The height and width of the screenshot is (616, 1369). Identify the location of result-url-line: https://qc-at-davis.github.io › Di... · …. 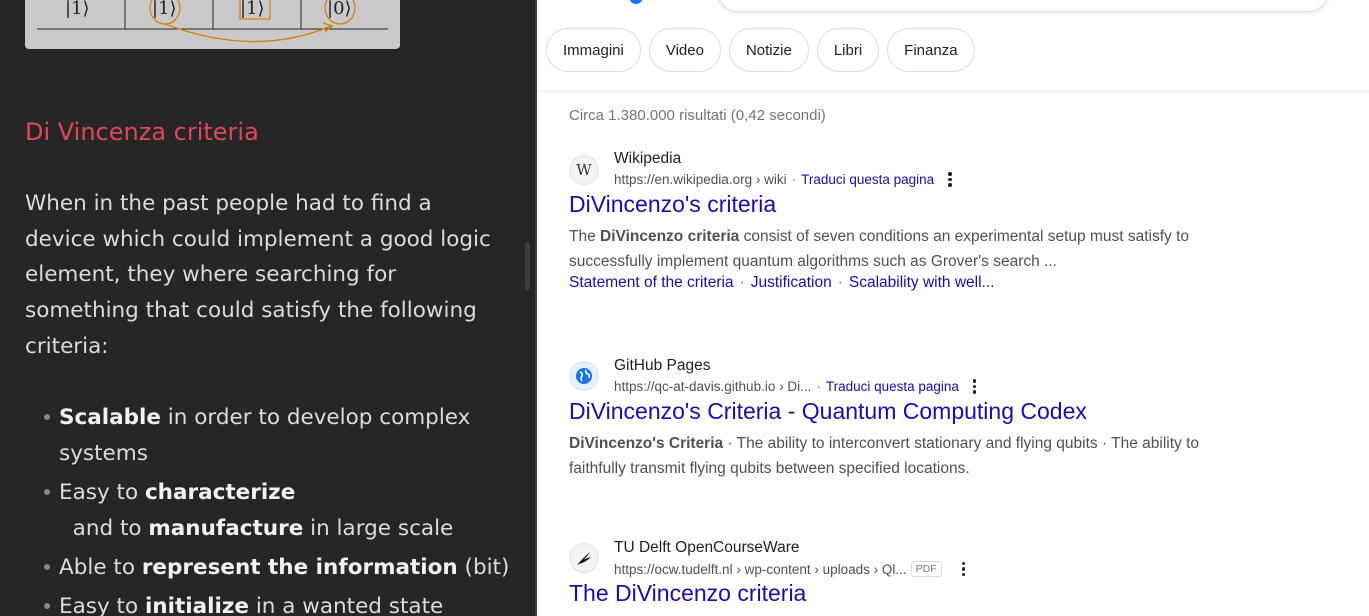
(795, 386).